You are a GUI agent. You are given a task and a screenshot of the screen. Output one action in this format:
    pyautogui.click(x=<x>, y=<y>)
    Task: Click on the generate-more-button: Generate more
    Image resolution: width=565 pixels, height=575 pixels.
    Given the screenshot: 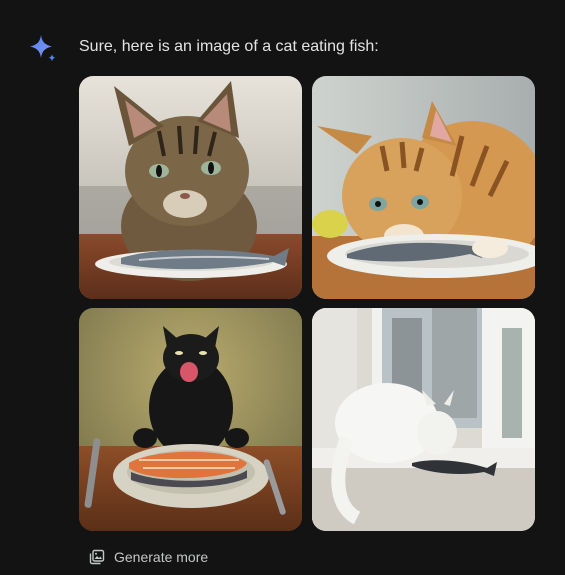 What is the action you would take?
    pyautogui.click(x=148, y=557)
    